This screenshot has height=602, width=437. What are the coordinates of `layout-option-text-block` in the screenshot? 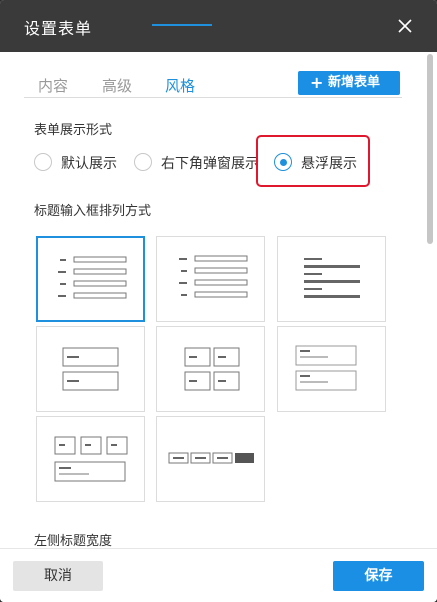 It's located at (331, 279).